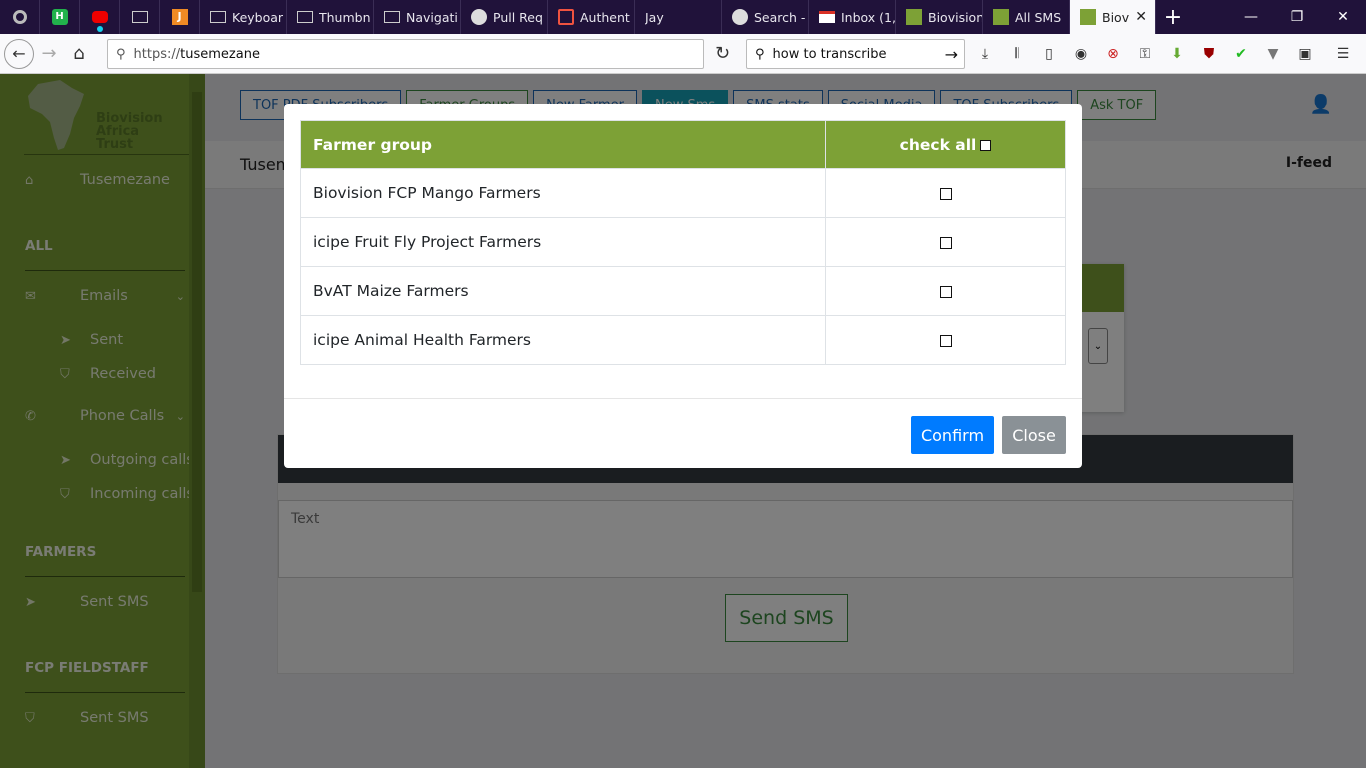 The image size is (1366, 768). I want to click on tab-pinned-jira: J, so click(180, 17).